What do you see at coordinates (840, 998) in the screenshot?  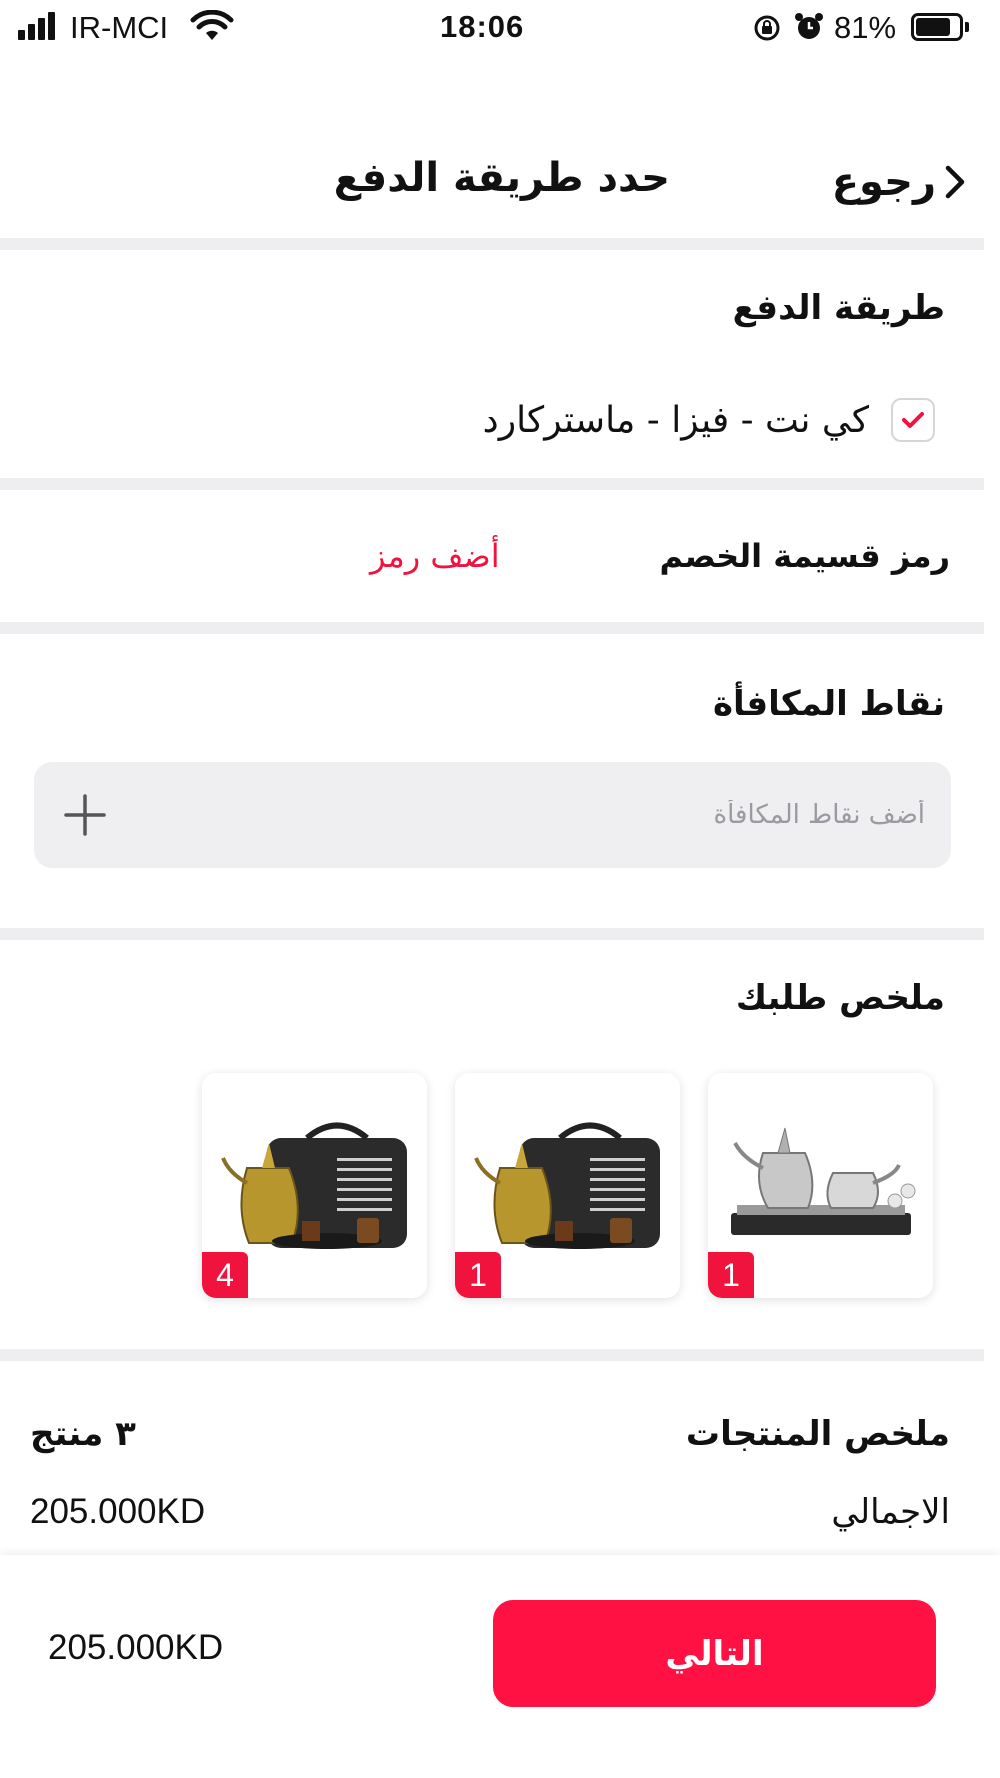 I see `order-summary-title: ملخص طلبك` at bounding box center [840, 998].